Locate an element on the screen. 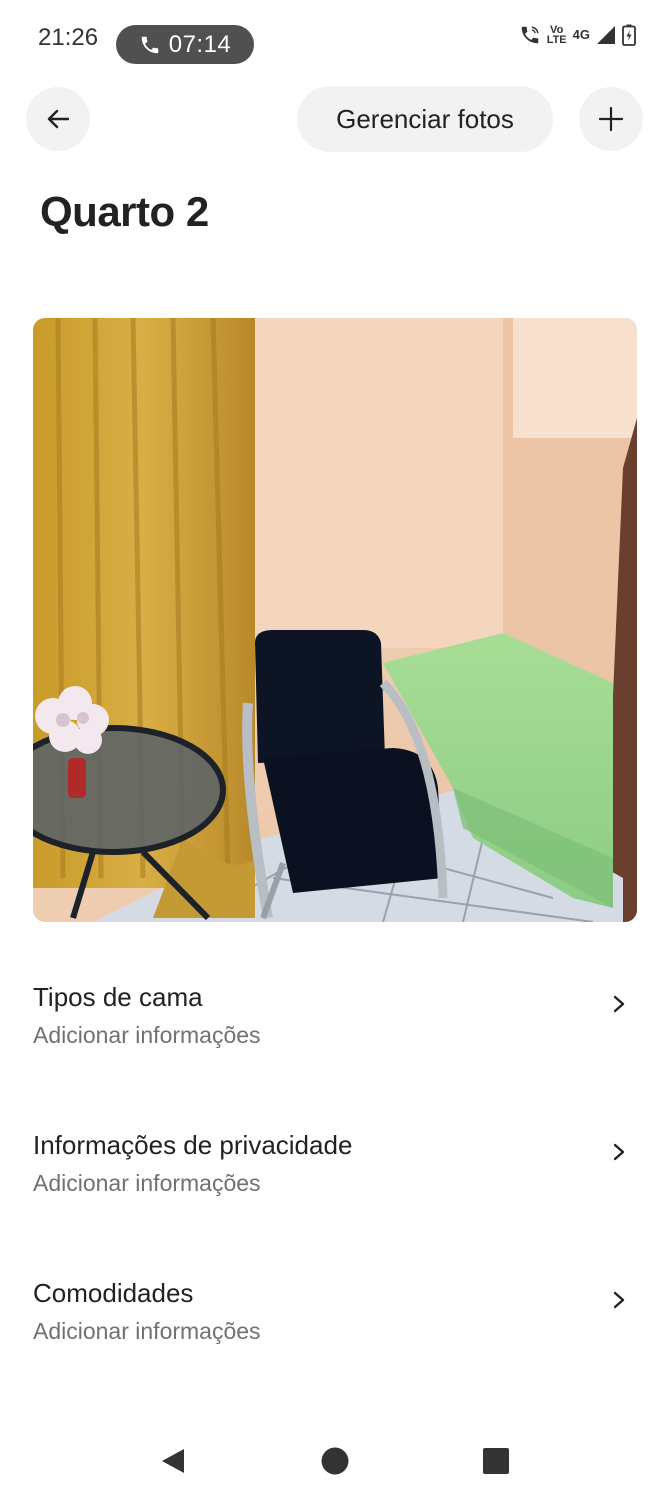 The width and height of the screenshot is (670, 1500). list-item-title: Informações de privacidade is located at coordinates (193, 1145).